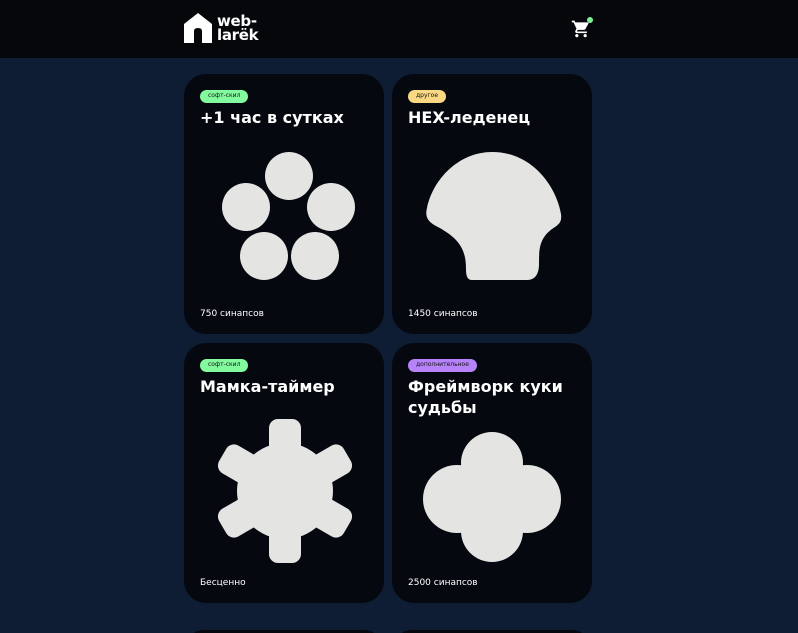  What do you see at coordinates (288, 216) in the screenshot?
I see `five-circles-icon` at bounding box center [288, 216].